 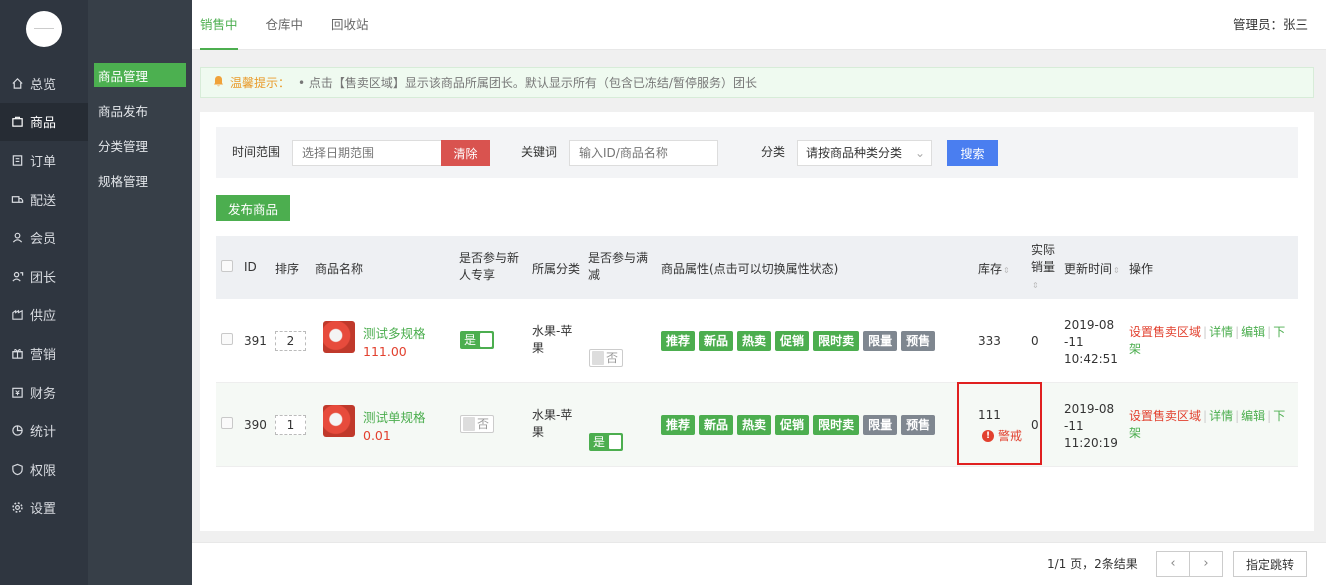 What do you see at coordinates (140, 75) in the screenshot?
I see `subnav-item-goods-management: 商品管理` at bounding box center [140, 75].